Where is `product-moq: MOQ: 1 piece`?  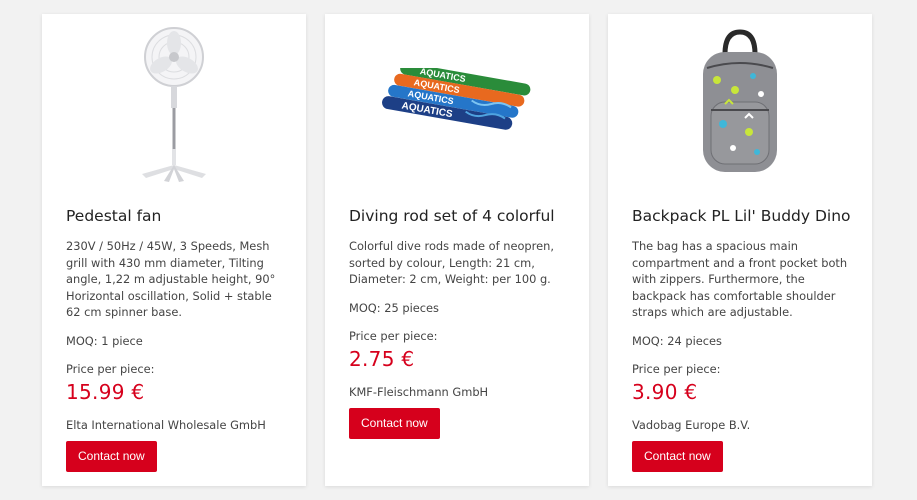
product-moq: MOQ: 1 piece is located at coordinates (104, 340).